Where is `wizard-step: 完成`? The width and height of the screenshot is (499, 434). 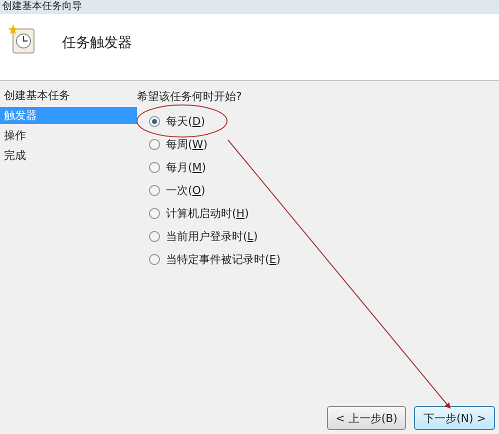 wizard-step: 完成 is located at coordinates (68, 155).